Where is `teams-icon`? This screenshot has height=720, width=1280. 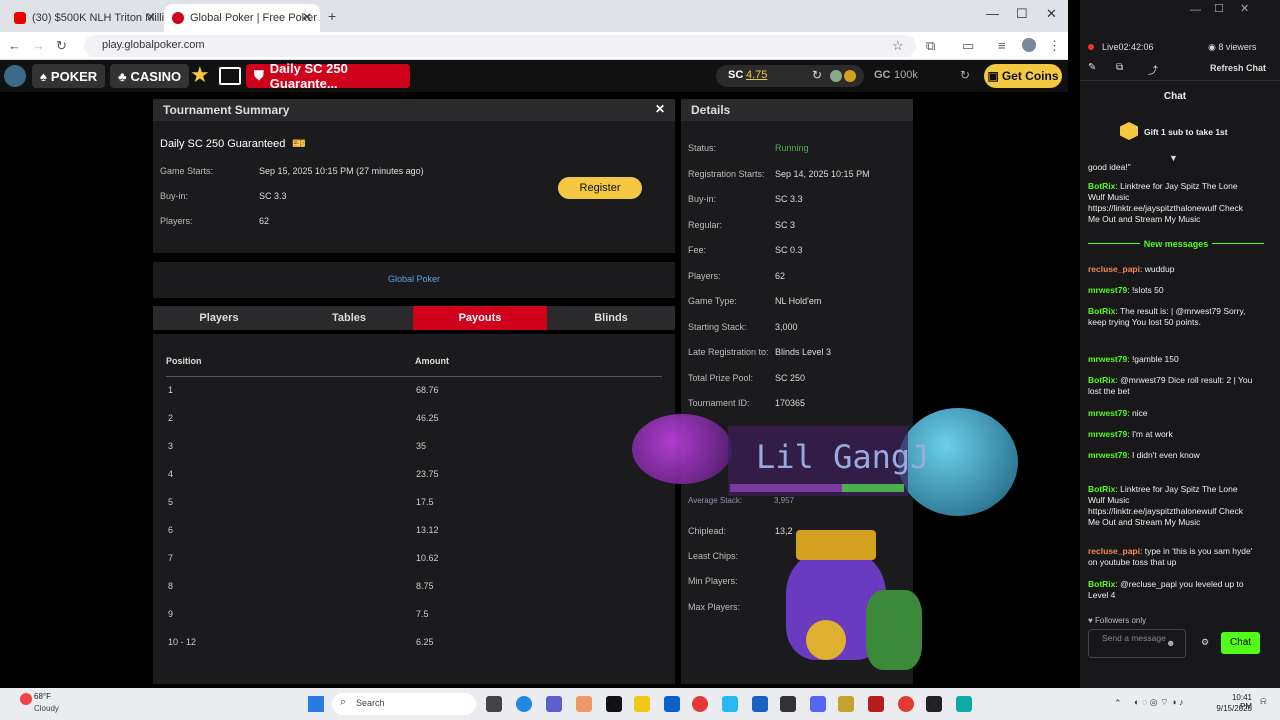
teams-icon is located at coordinates (554, 704).